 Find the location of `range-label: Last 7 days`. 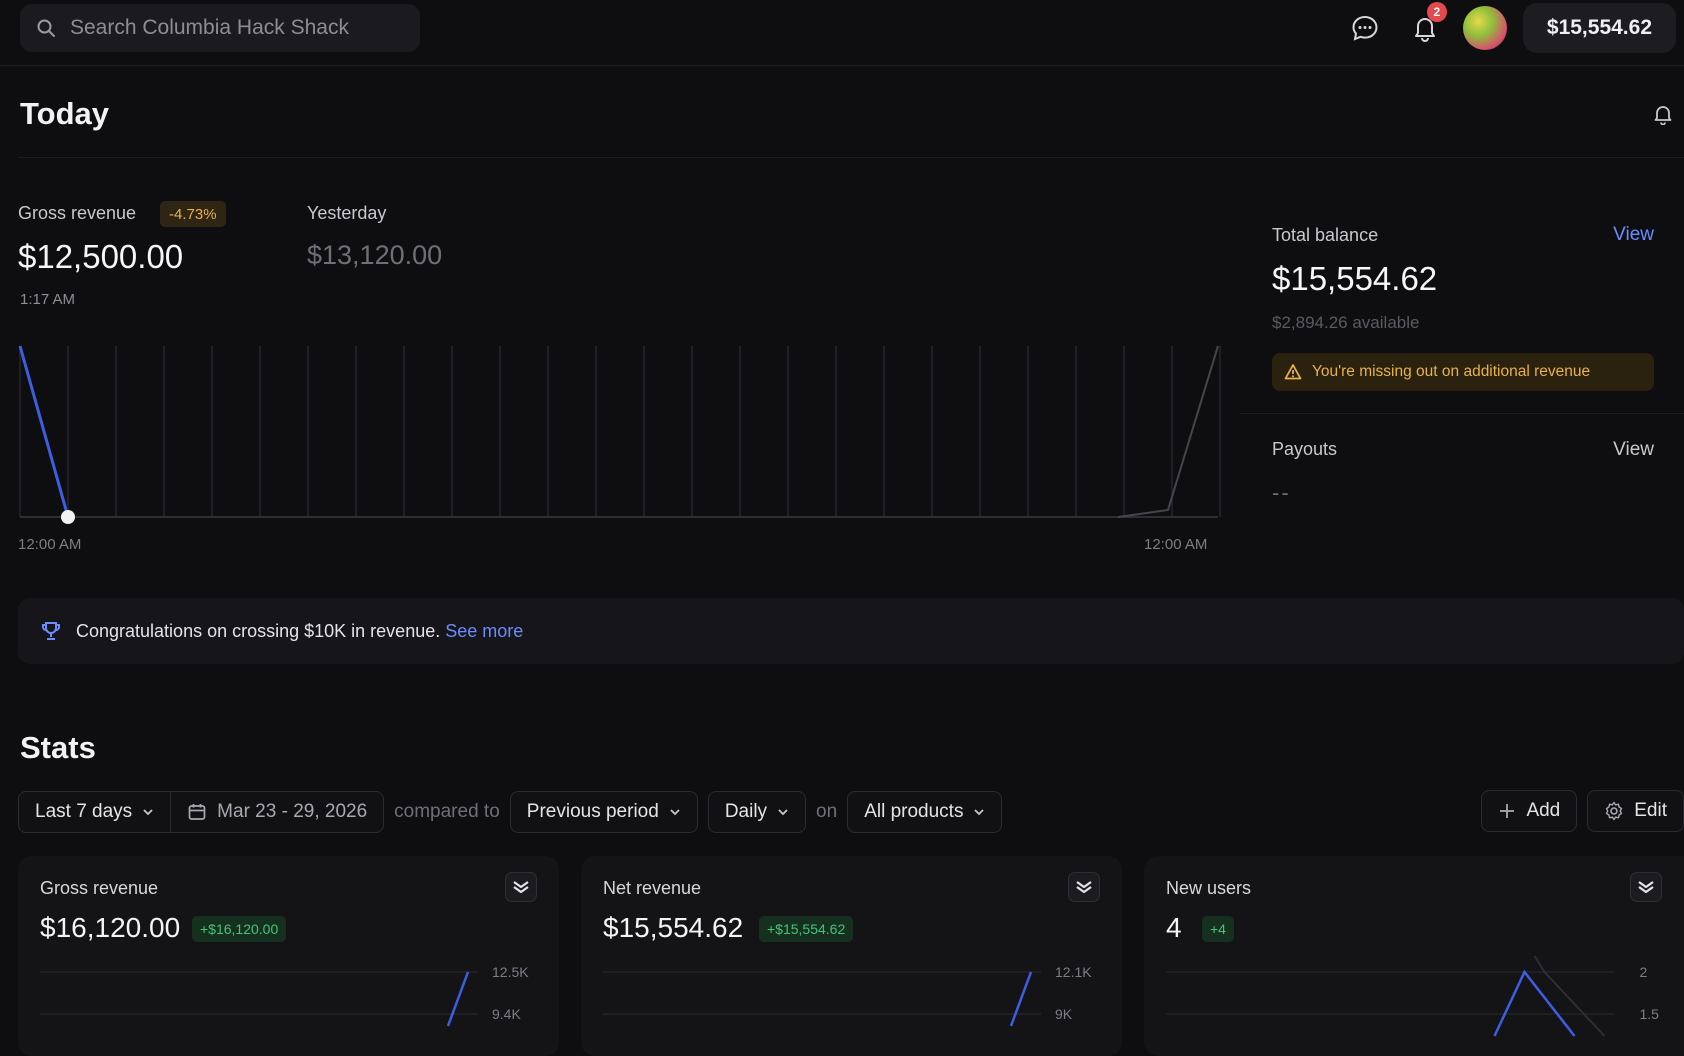

range-label: Last 7 days is located at coordinates (84, 811).